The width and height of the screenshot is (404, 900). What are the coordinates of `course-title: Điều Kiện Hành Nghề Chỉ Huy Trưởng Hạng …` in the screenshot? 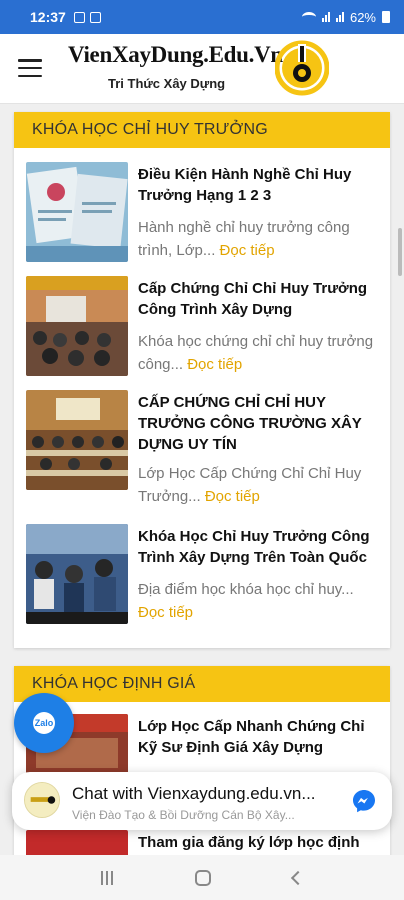 It's located at (260, 185).